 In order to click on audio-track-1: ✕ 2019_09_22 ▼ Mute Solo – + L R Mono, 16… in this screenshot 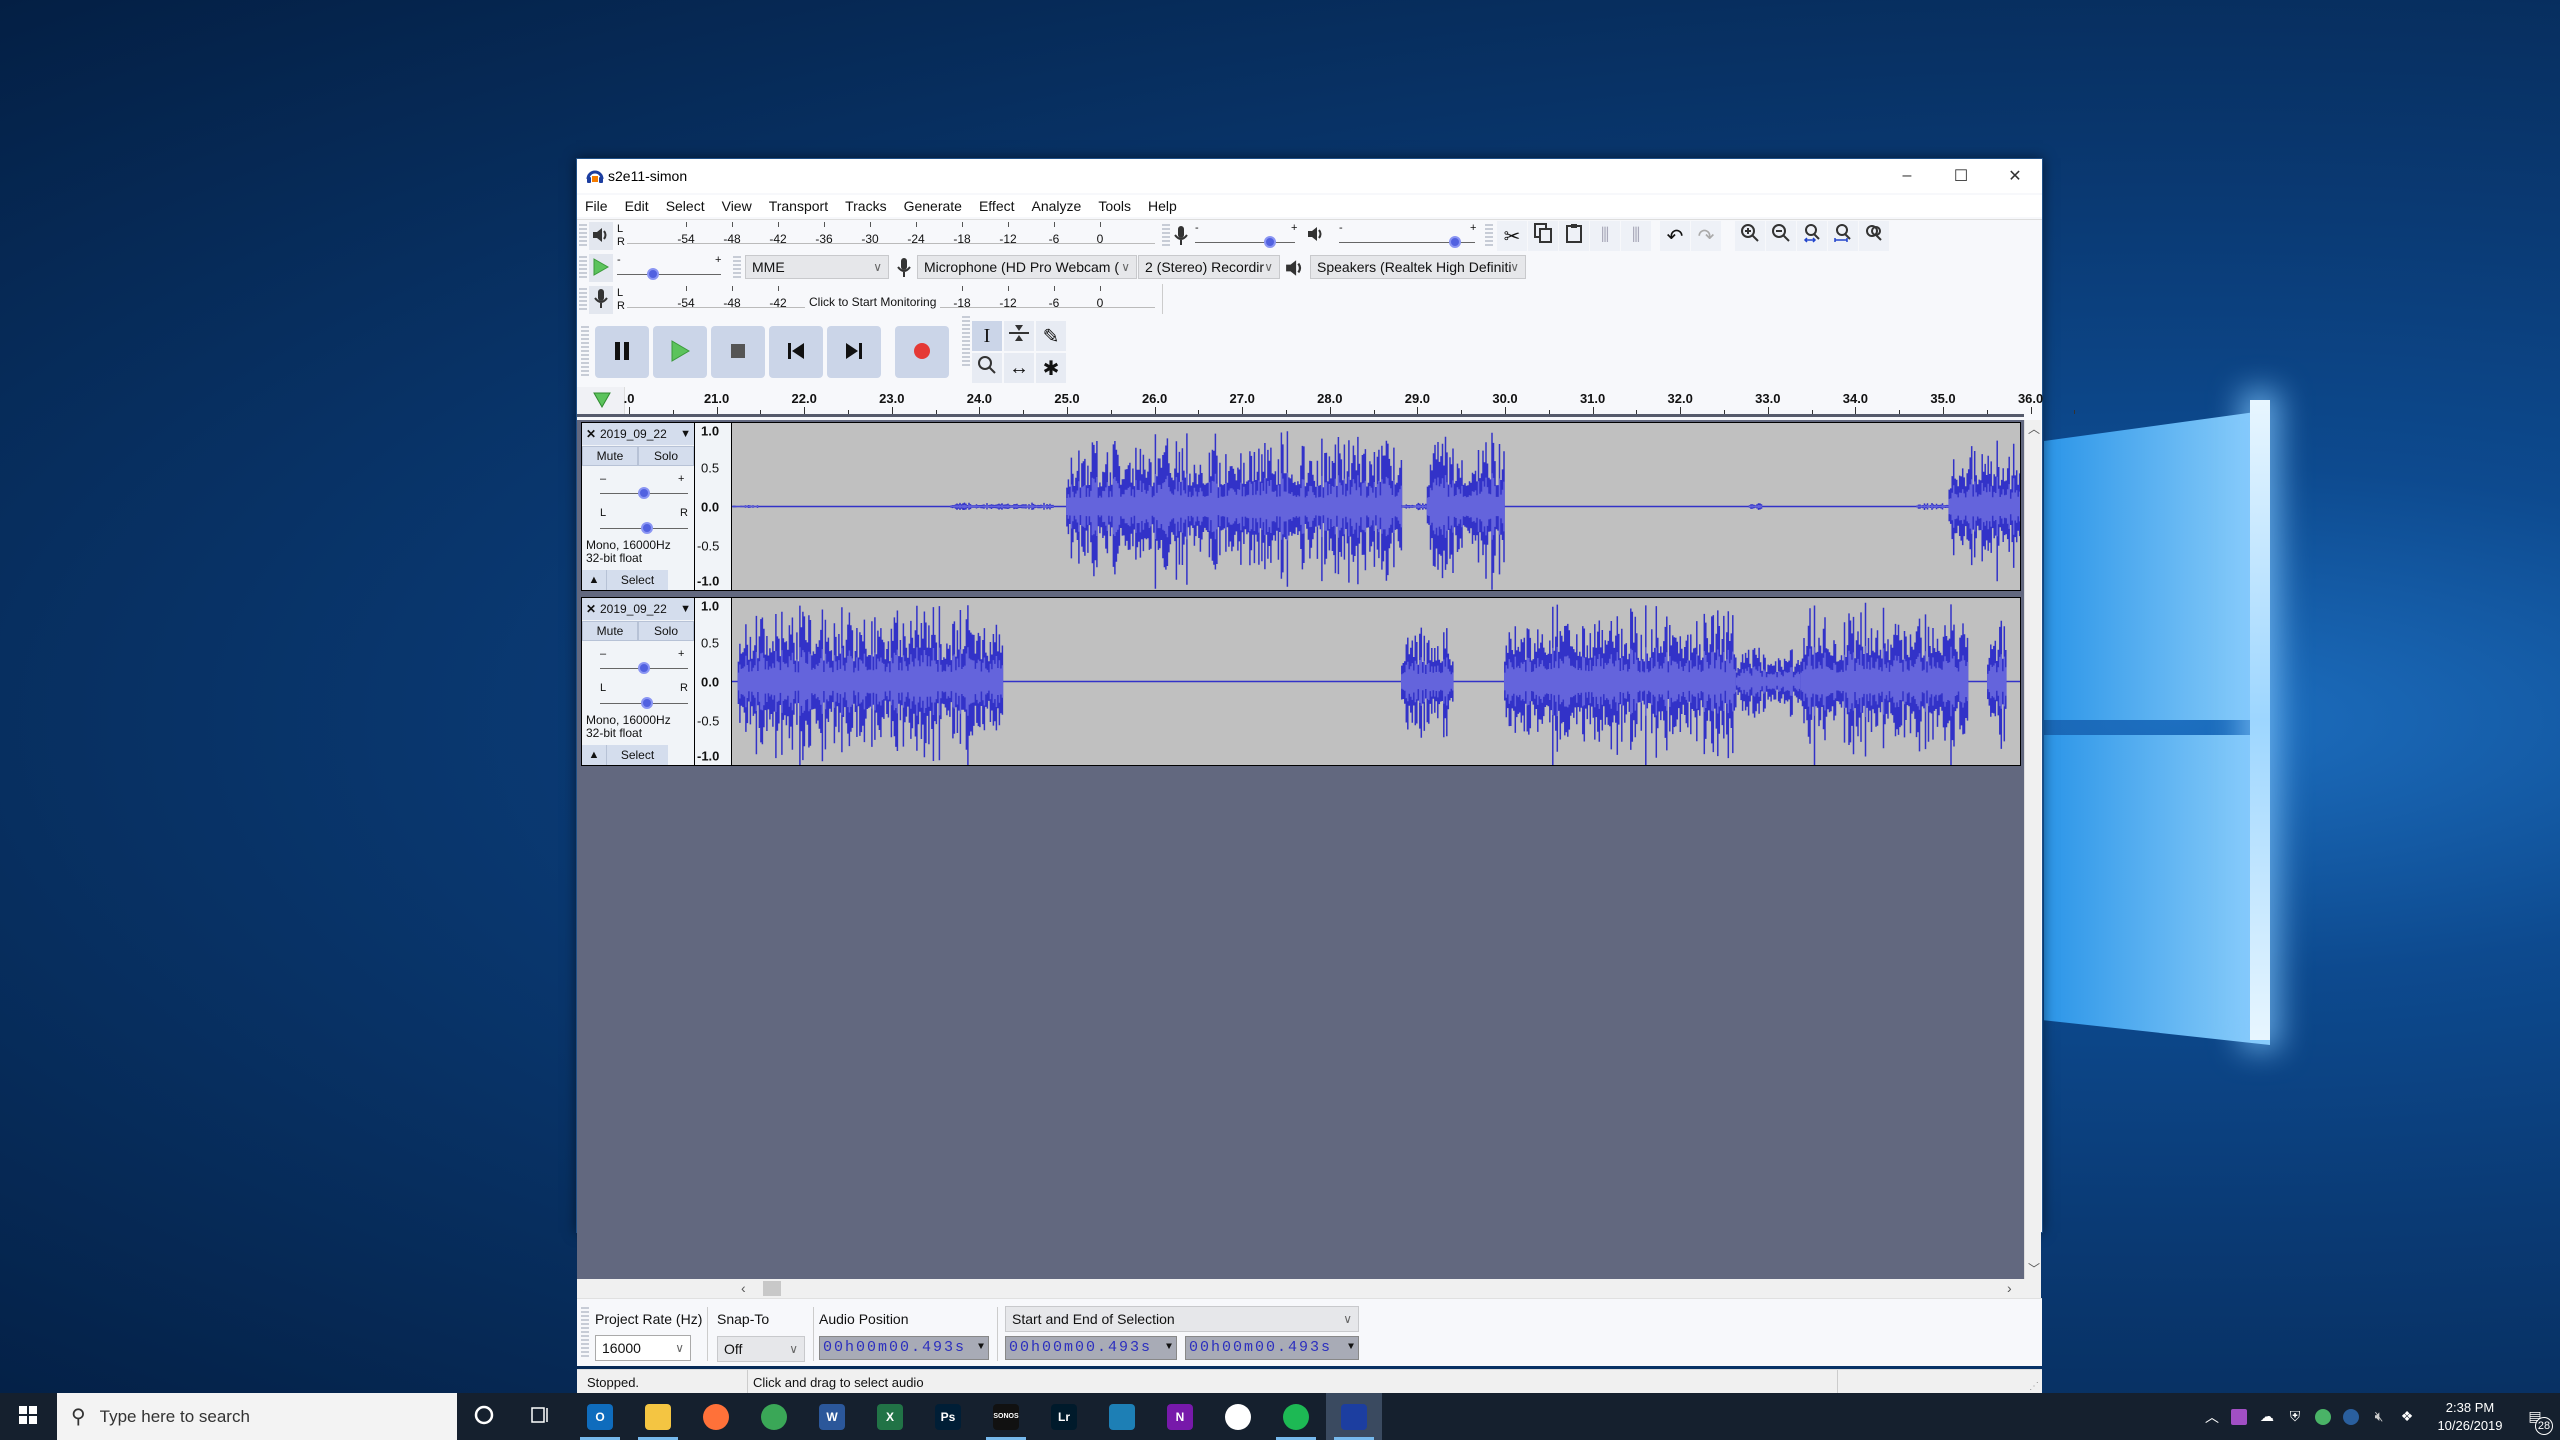, I will do `click(1301, 506)`.